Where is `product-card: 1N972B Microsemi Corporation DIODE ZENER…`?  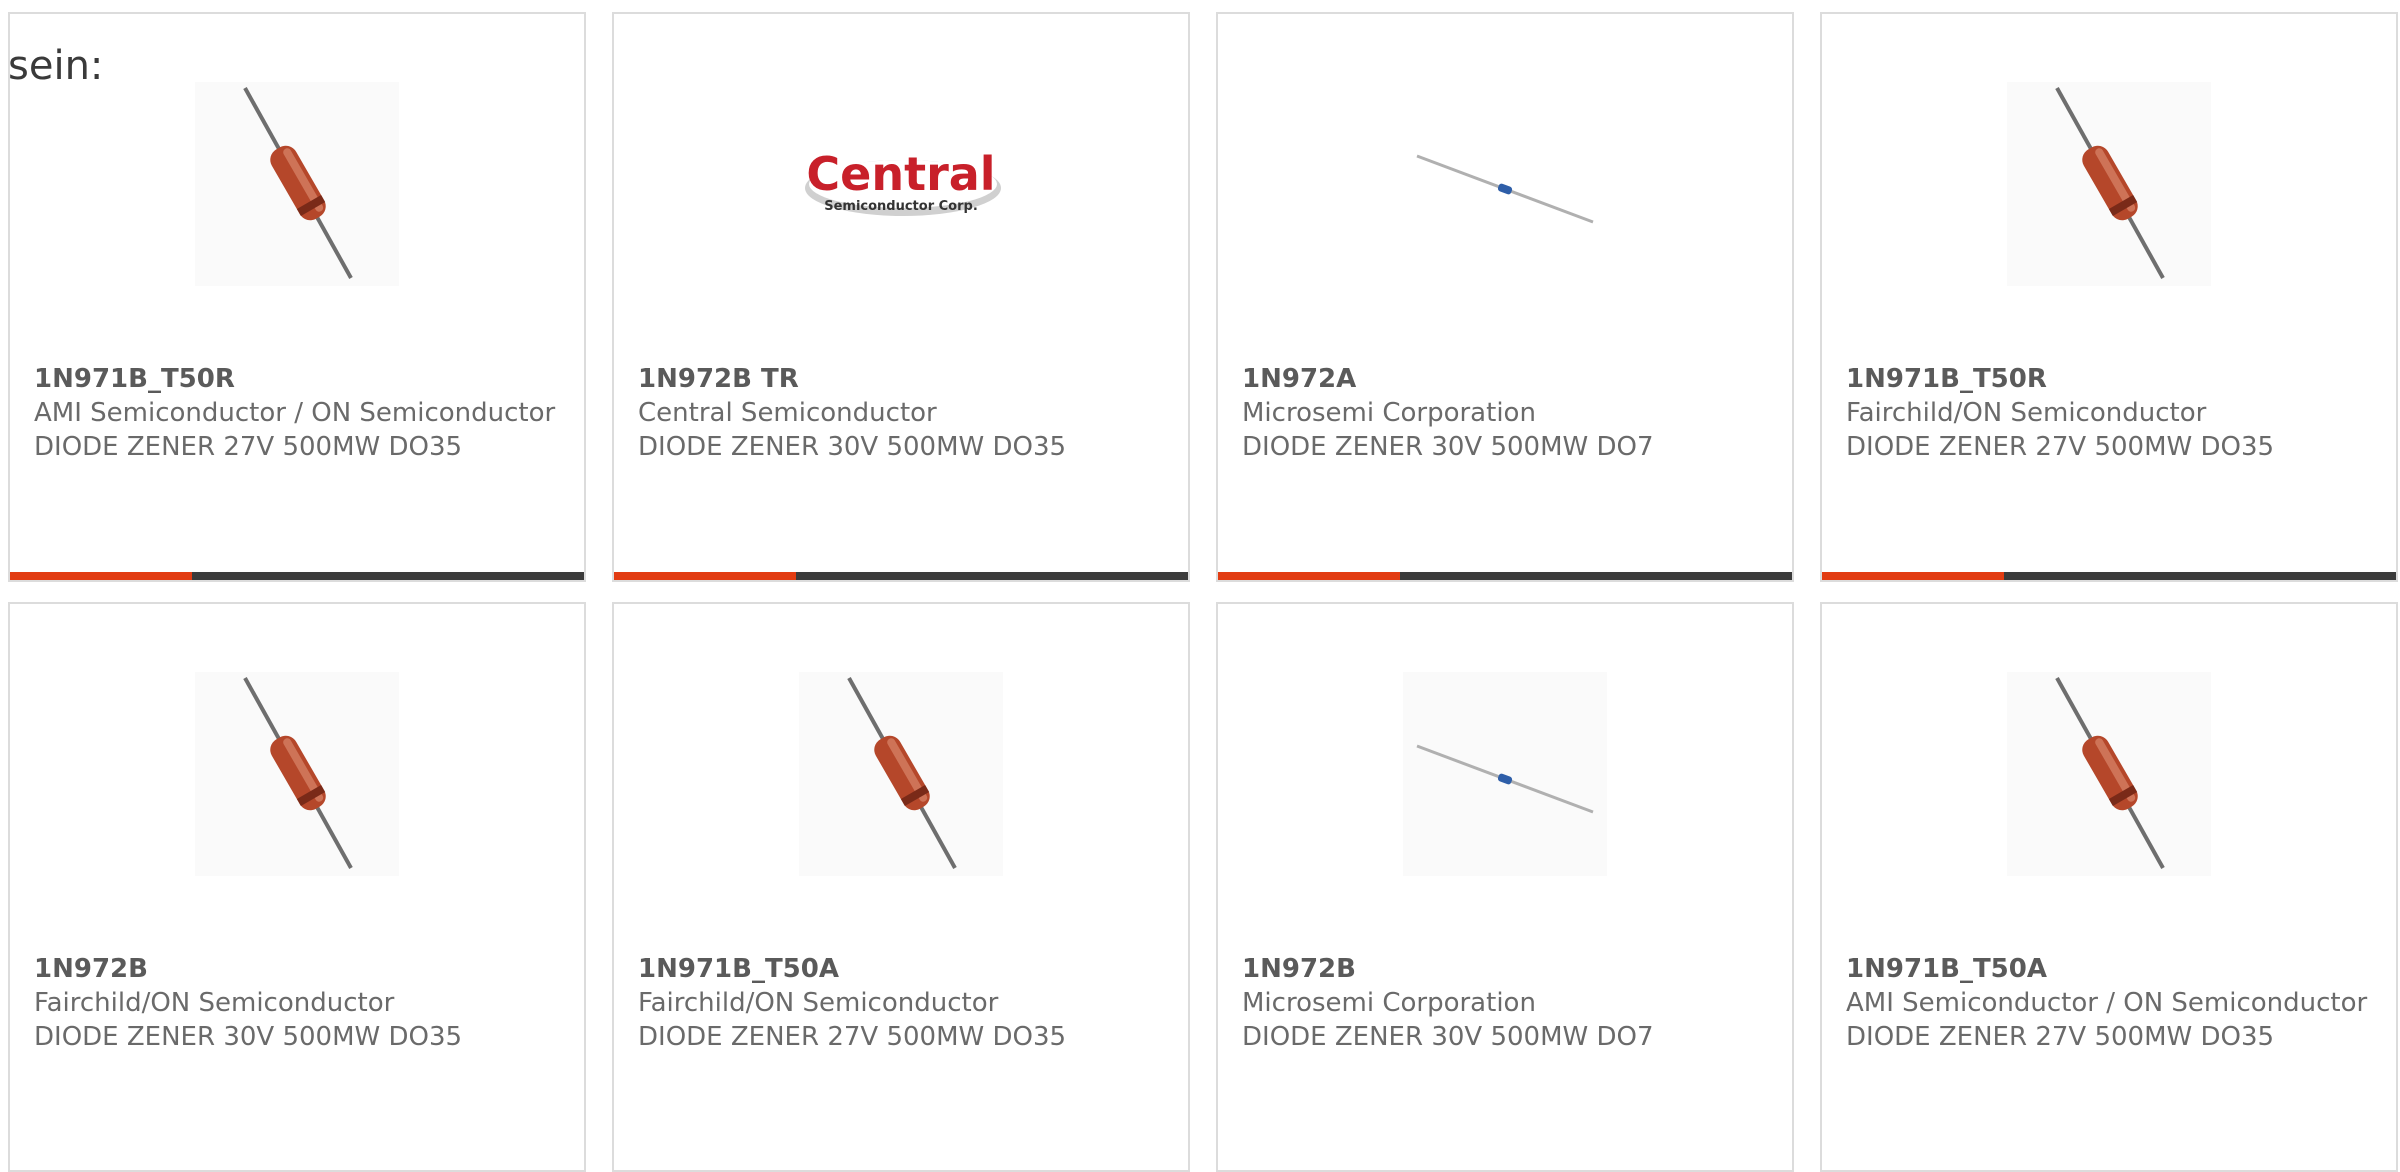 product-card: 1N972B Microsemi Corporation DIODE ZENER… is located at coordinates (1505, 887).